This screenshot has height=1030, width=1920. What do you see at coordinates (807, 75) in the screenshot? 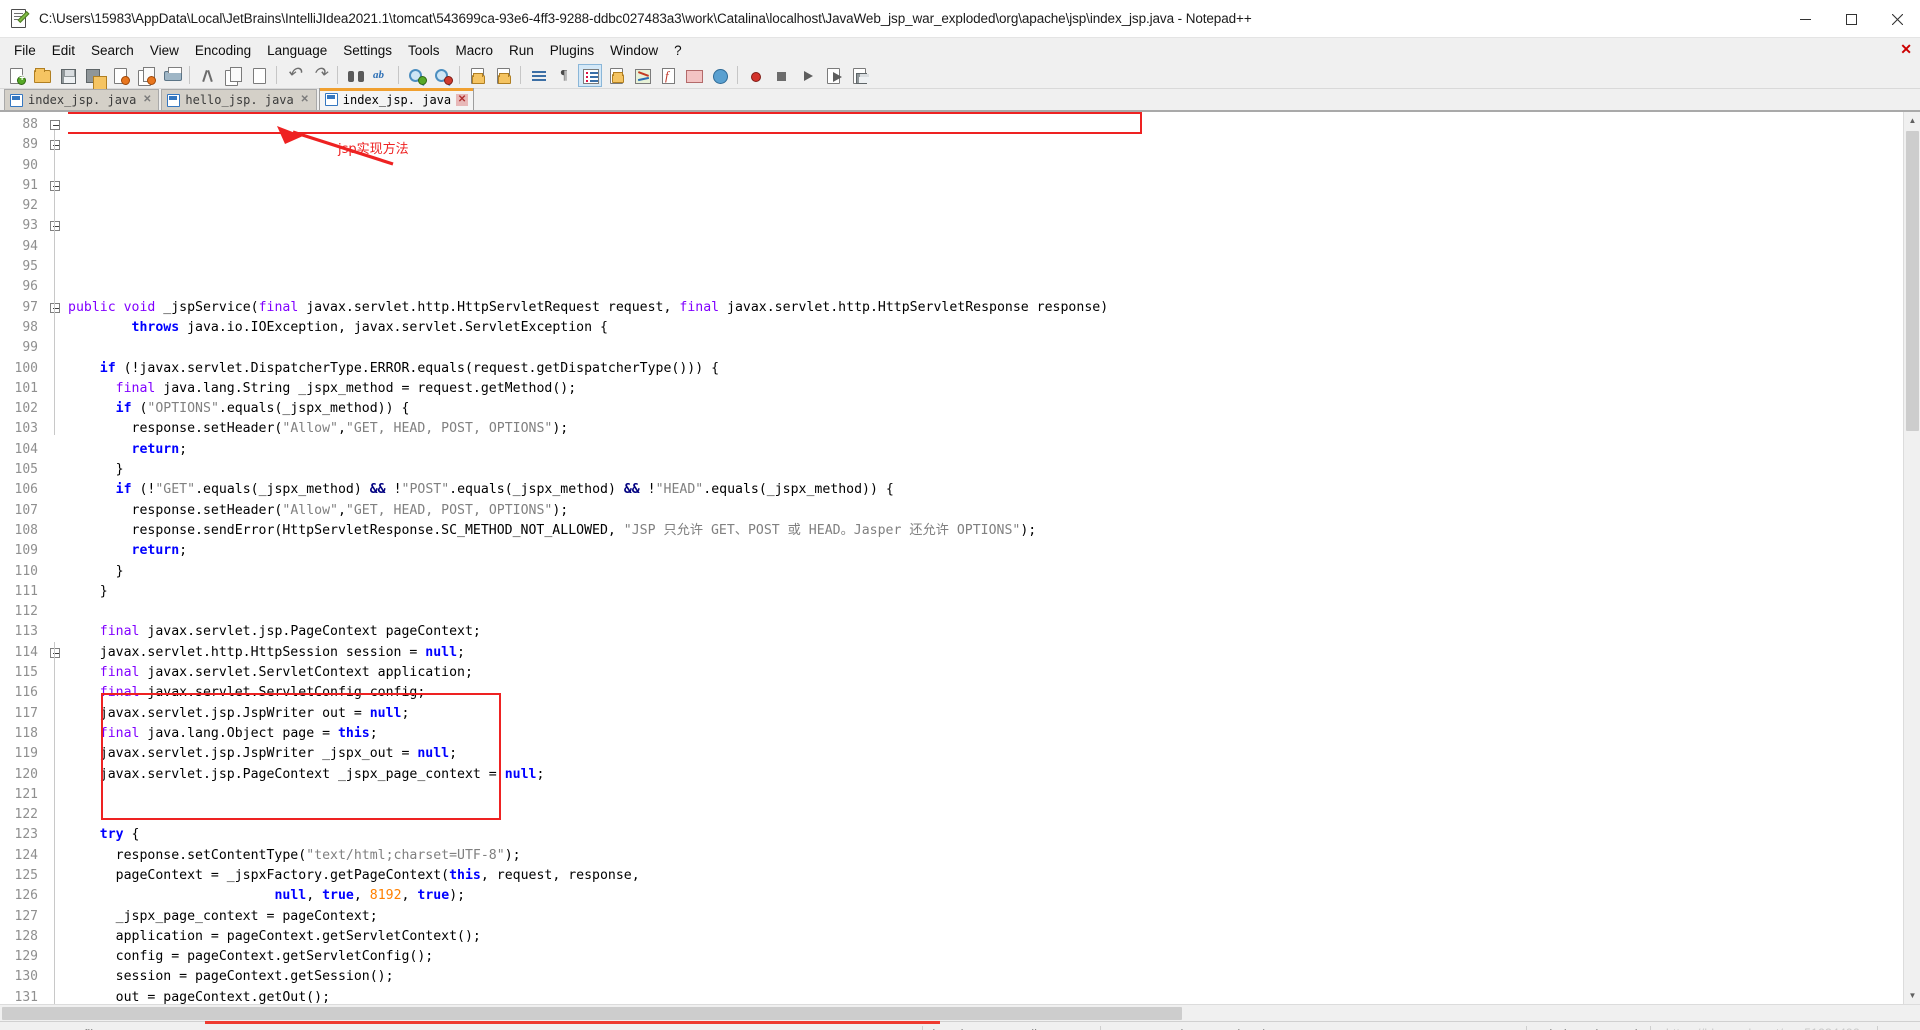
I see `macro-play-icon` at bounding box center [807, 75].